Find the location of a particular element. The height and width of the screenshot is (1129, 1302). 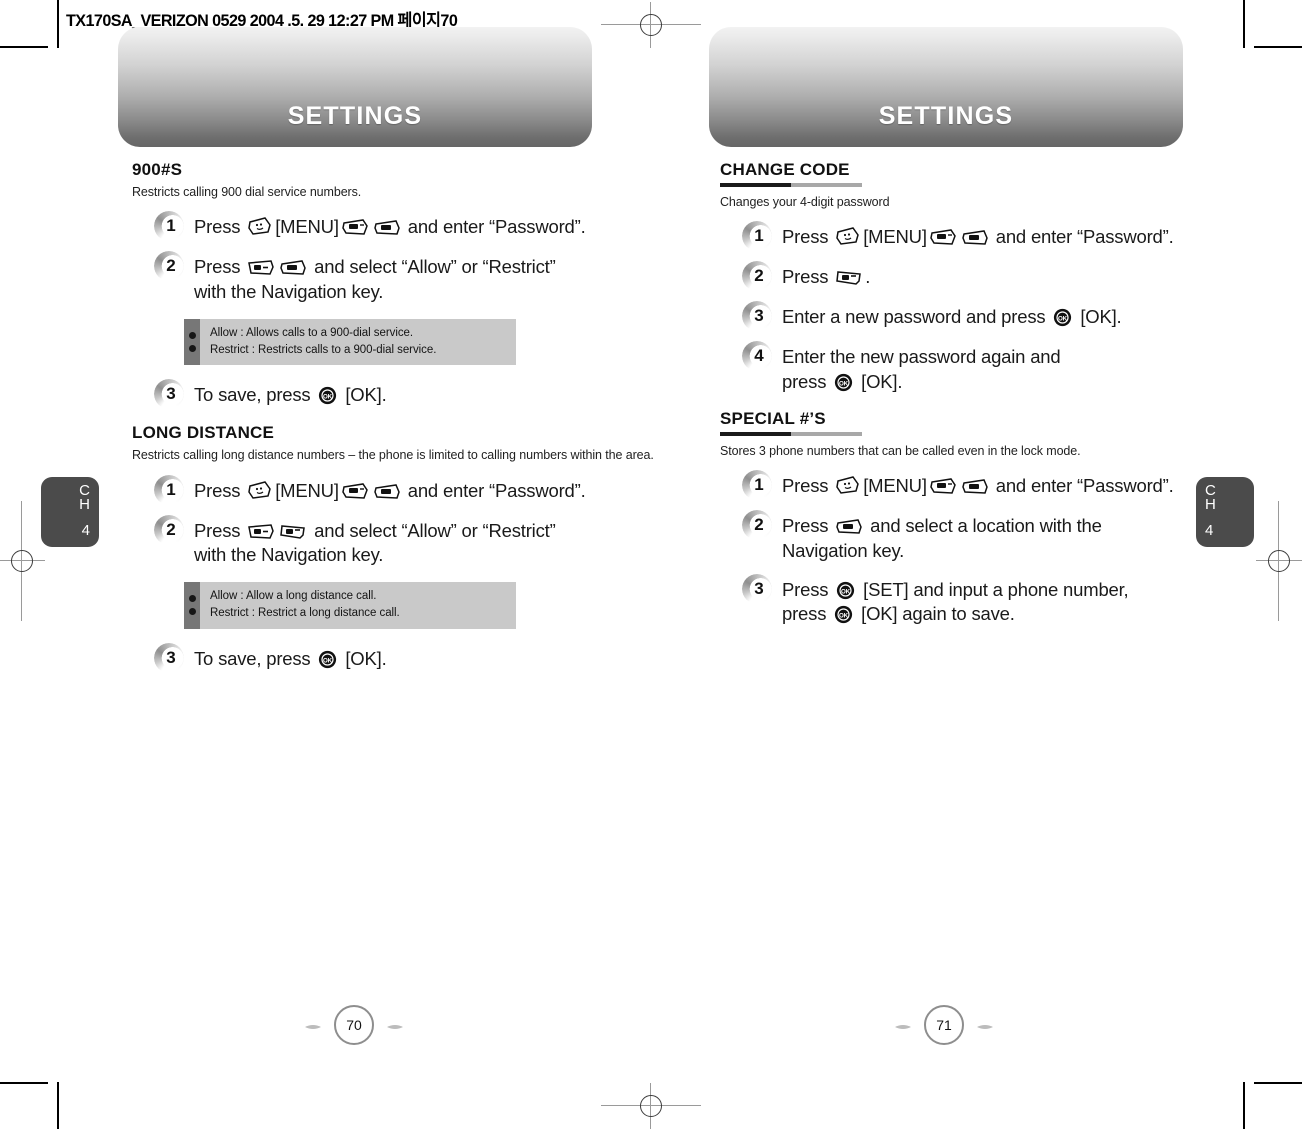

page-header-banner-right: SETTINGS is located at coordinates (946, 87).